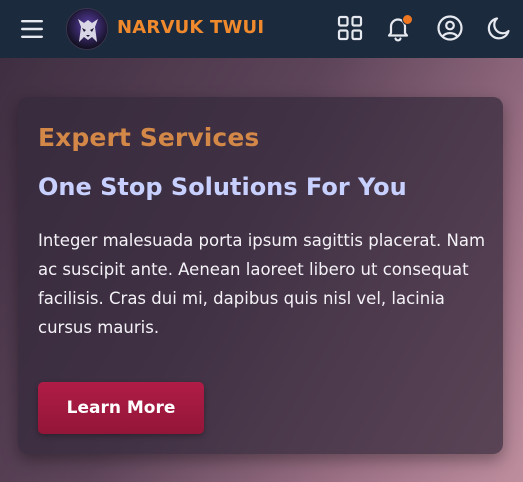 The width and height of the screenshot is (523, 482). I want to click on menu-button, so click(32, 29).